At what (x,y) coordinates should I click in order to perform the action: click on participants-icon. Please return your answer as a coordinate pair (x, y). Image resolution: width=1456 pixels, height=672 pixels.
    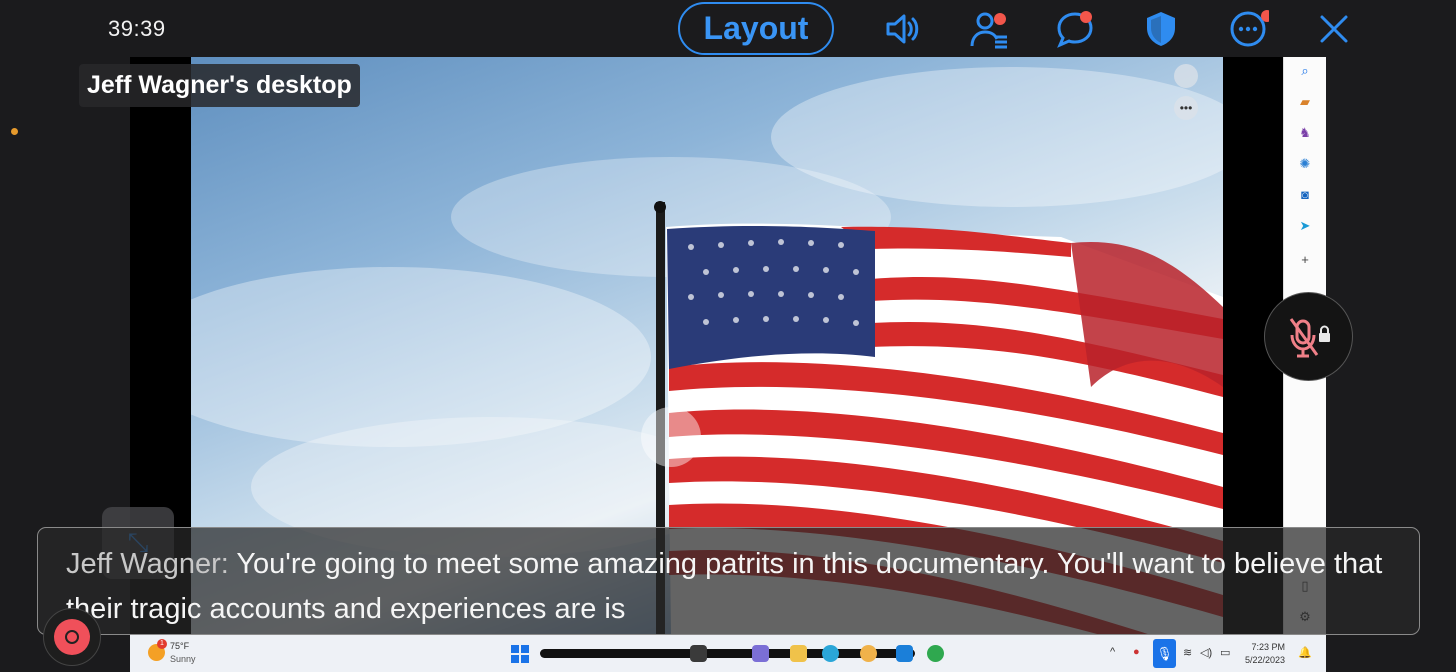
    Looking at the image, I should click on (989, 29).